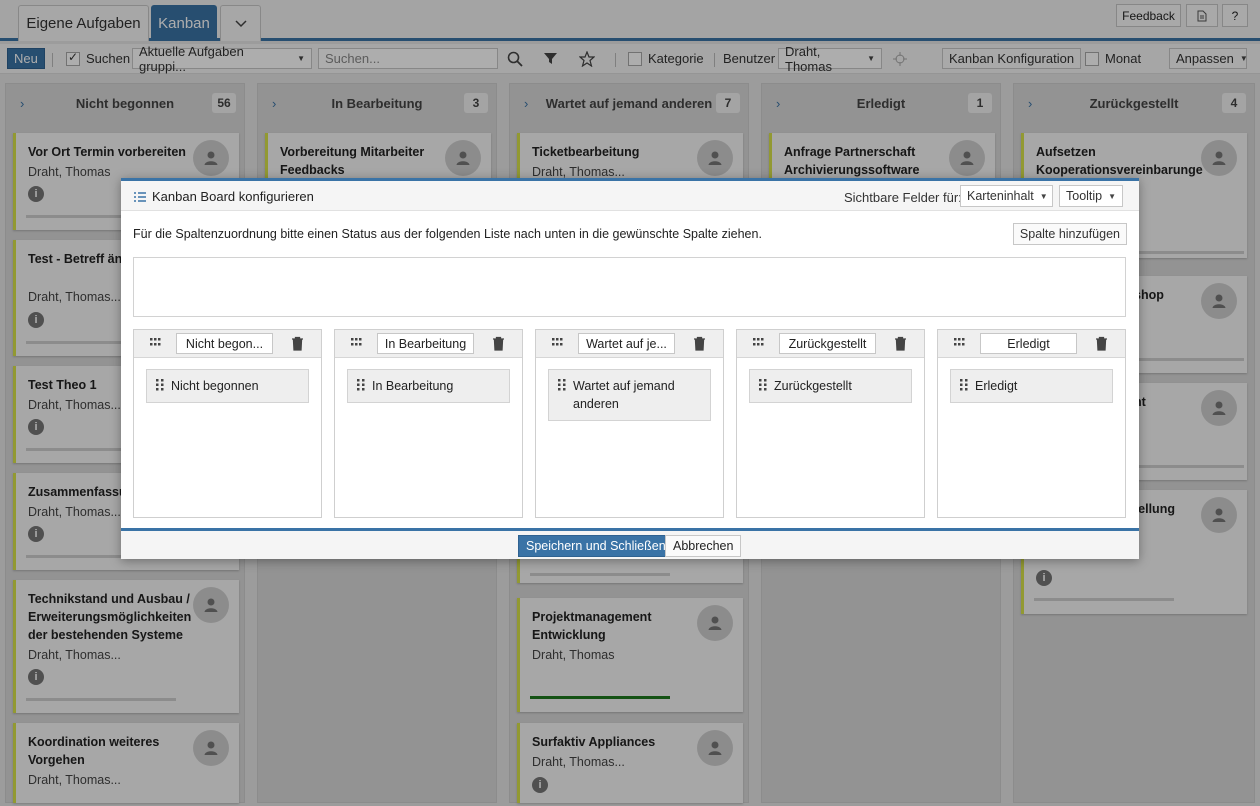 Image resolution: width=1260 pixels, height=806 pixels. I want to click on config-column: Zurückgestellt Zurückgestellt, so click(830, 423).